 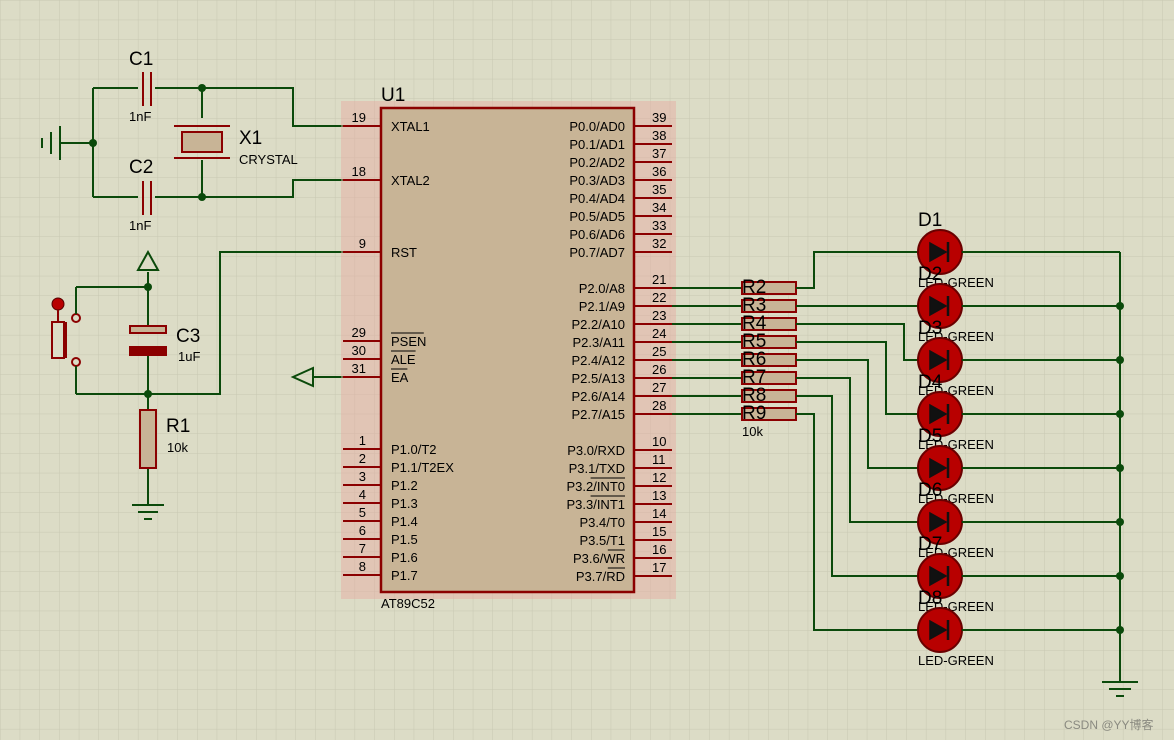 I want to click on pin-name: P0.6/AD6, so click(x=597, y=234).